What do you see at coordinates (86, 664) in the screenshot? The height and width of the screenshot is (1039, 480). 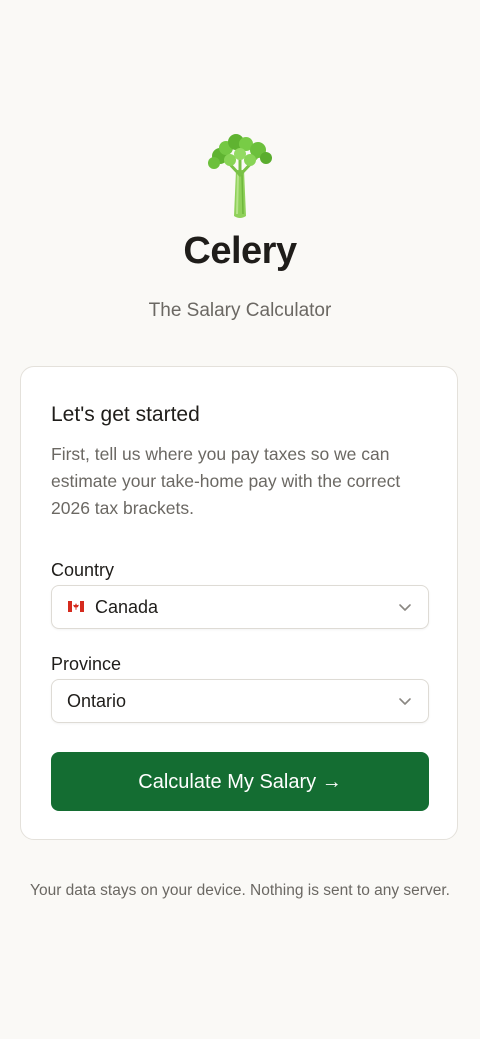 I see `province-label: Province` at bounding box center [86, 664].